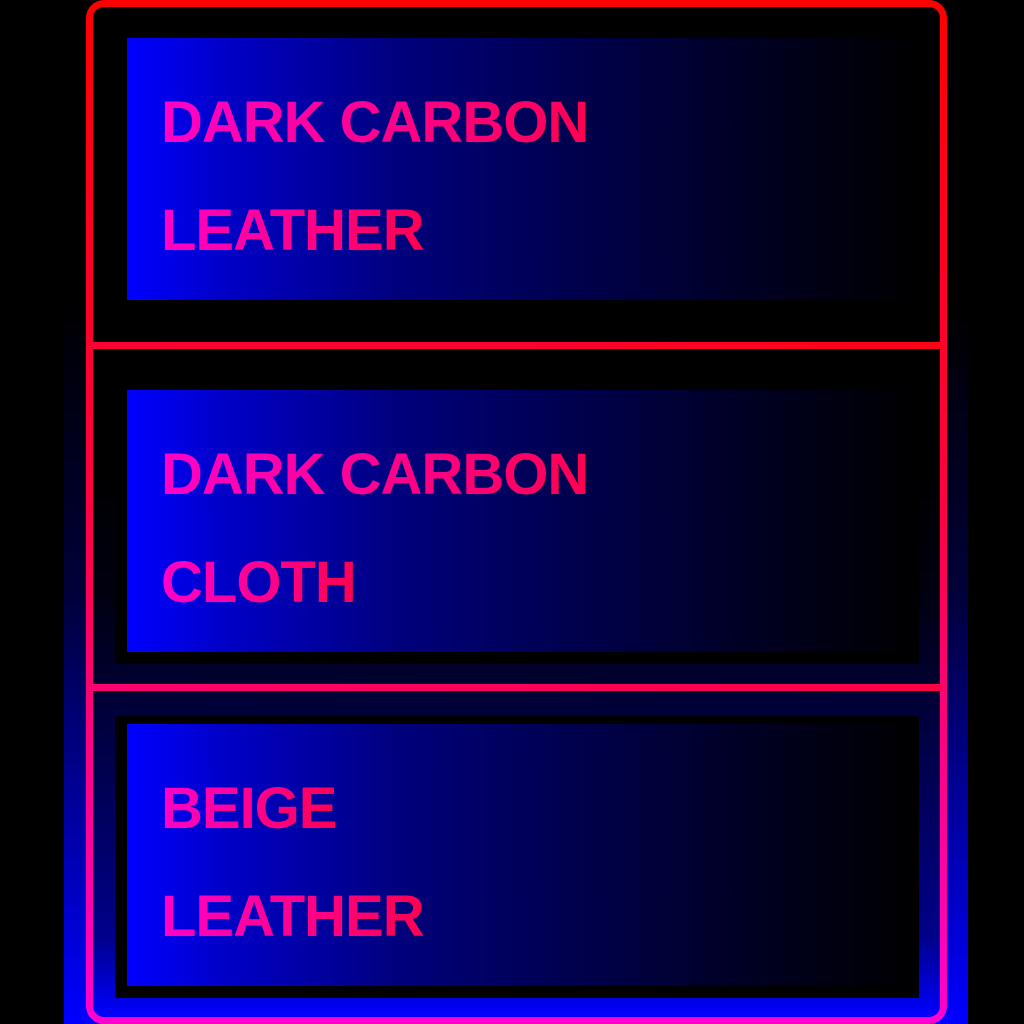 This screenshot has height=1024, width=1024. I want to click on option-line-1: BEIGE, so click(249, 808).